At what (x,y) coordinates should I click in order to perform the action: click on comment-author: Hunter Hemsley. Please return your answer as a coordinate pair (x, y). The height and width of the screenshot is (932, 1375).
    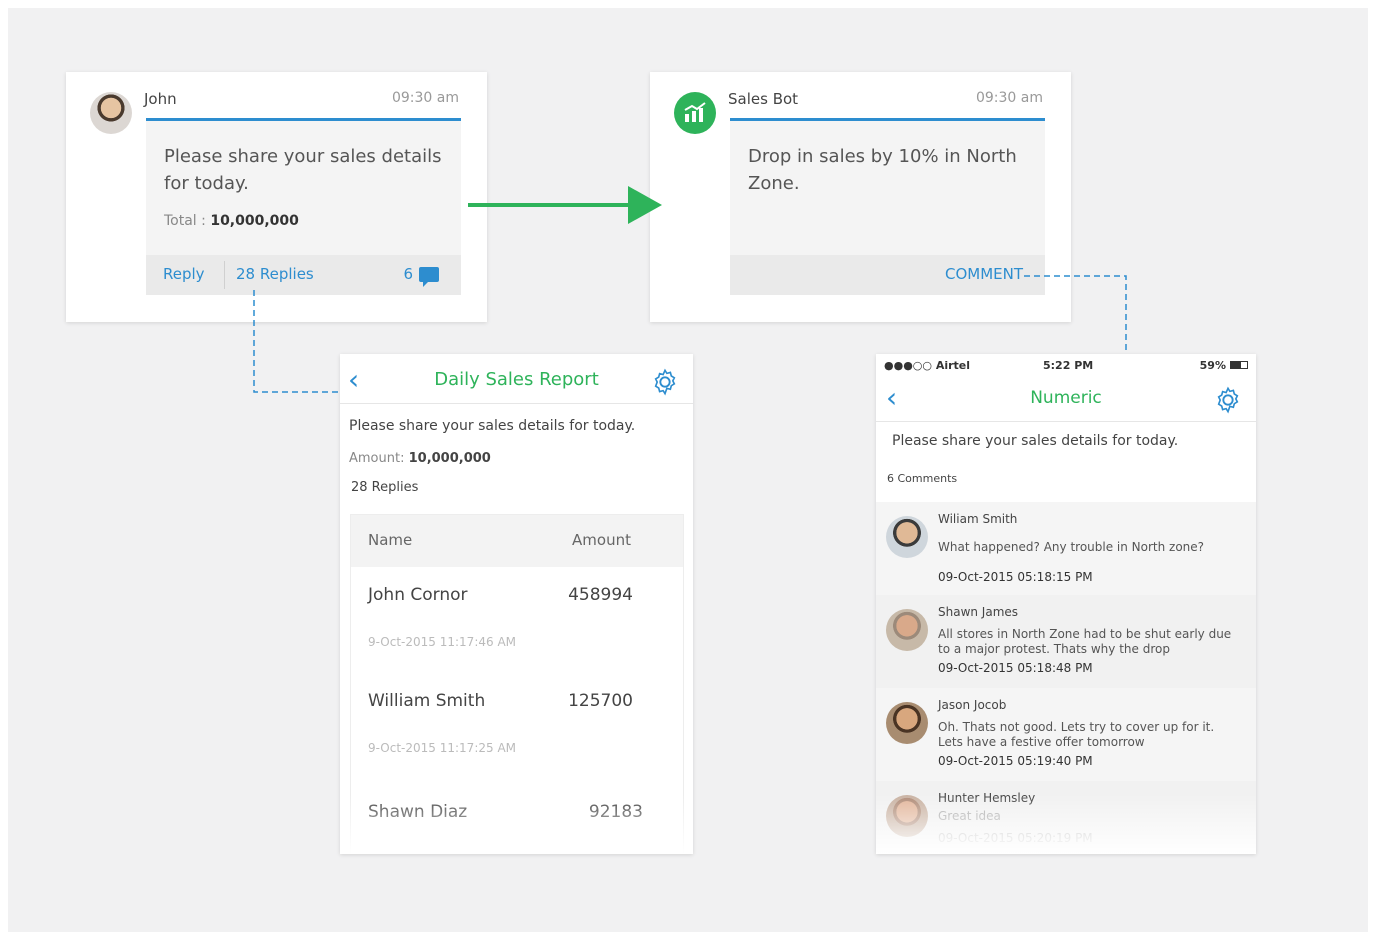
    Looking at the image, I should click on (987, 798).